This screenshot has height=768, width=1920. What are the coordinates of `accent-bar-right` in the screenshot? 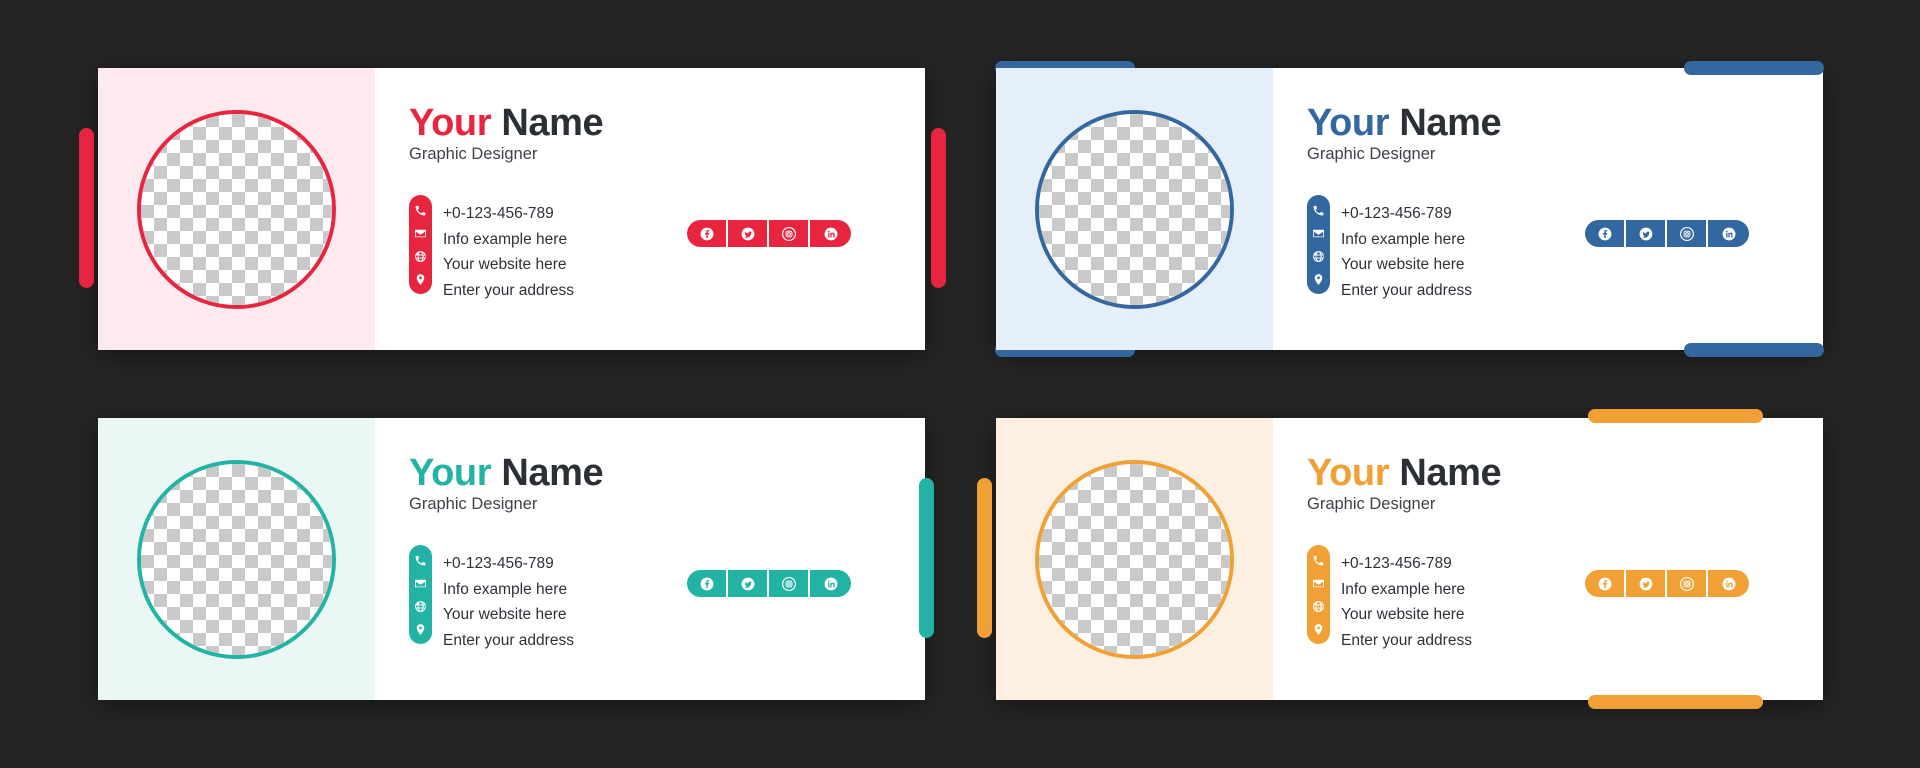 It's located at (938, 208).